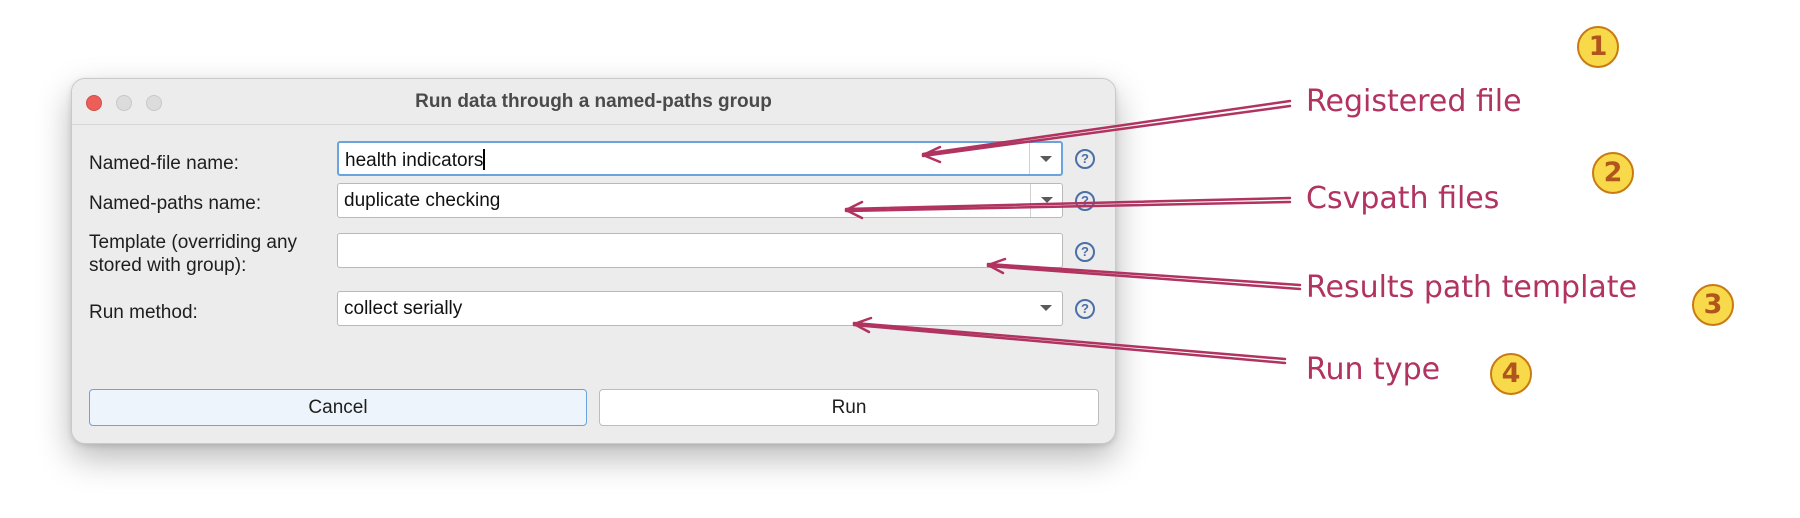 The height and width of the screenshot is (518, 1800). I want to click on named-paths-dropdown-button, so click(1046, 200).